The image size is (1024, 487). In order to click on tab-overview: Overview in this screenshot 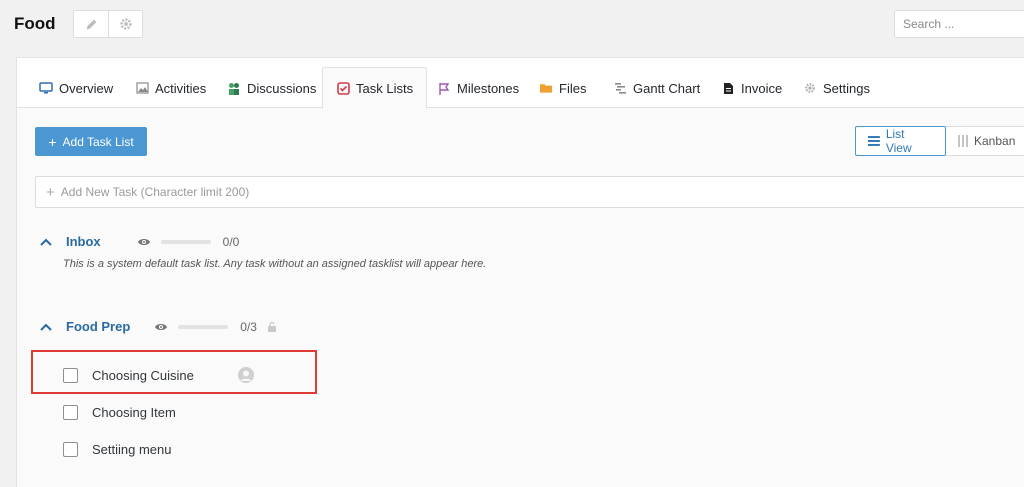, I will do `click(76, 88)`.